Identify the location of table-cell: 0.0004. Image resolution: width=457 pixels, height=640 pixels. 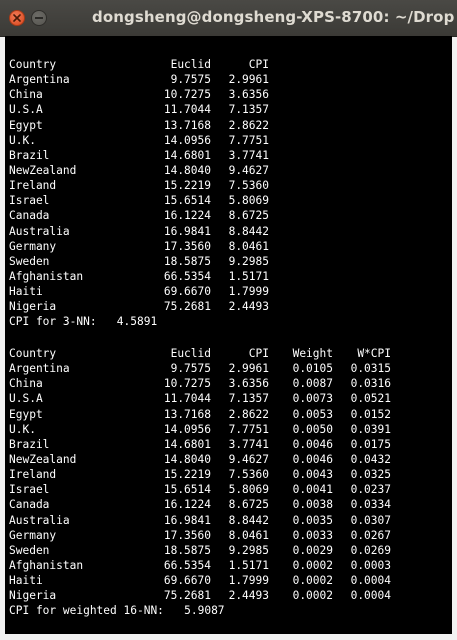
(370, 596).